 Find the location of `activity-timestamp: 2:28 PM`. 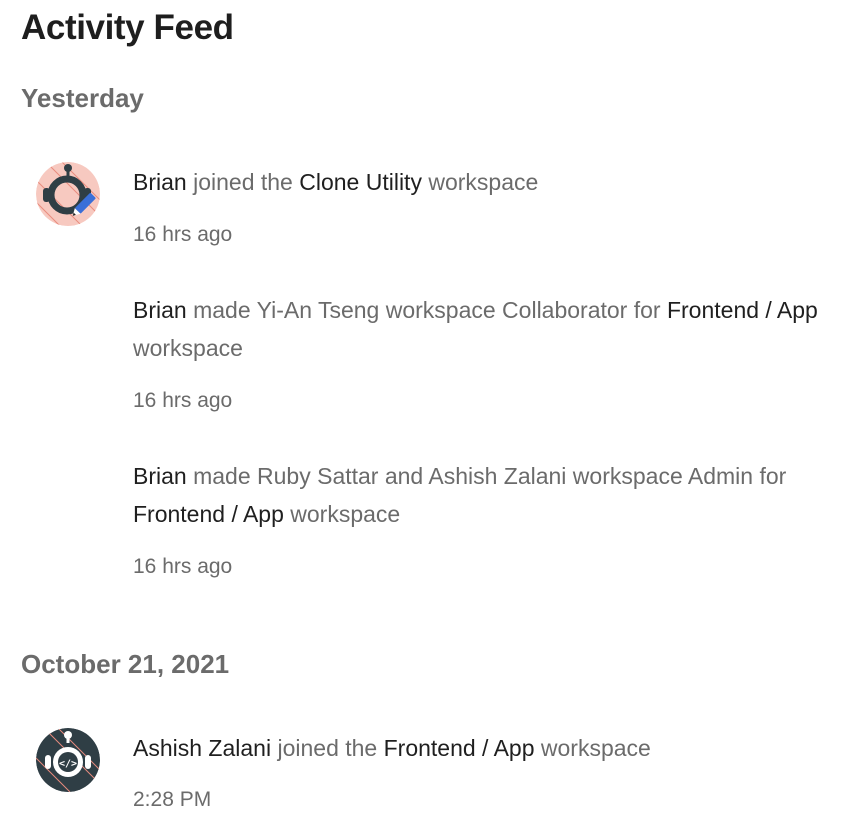

activity-timestamp: 2:28 PM is located at coordinates (172, 799).